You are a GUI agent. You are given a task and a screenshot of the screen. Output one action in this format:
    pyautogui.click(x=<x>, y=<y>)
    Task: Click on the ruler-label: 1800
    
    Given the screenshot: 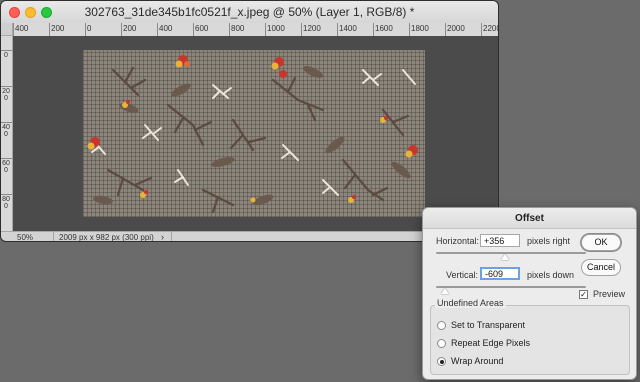 What is the action you would take?
    pyautogui.click(x=420, y=28)
    